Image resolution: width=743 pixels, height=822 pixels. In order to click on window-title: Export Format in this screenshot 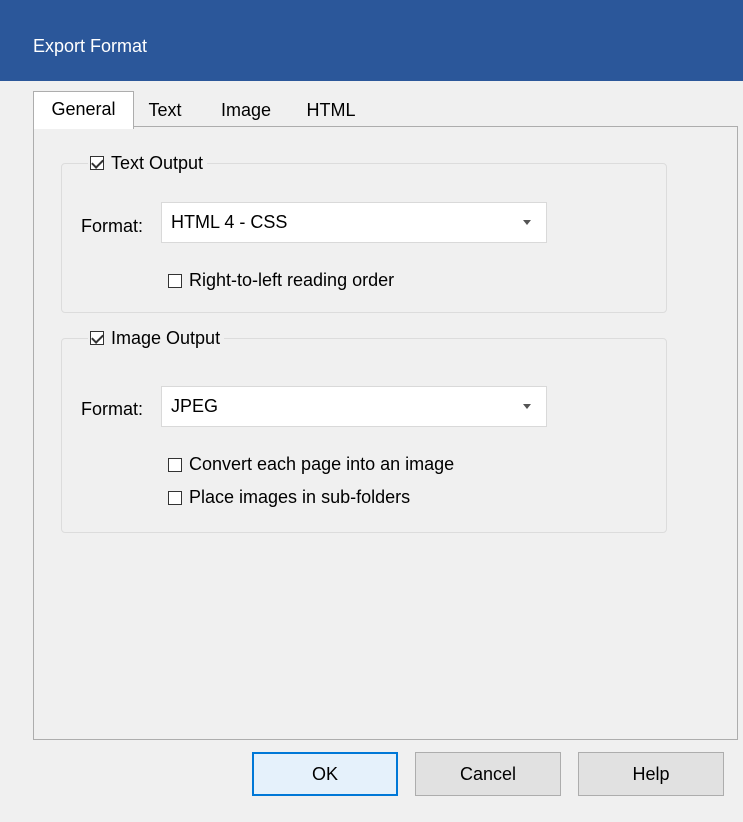, I will do `click(90, 46)`.